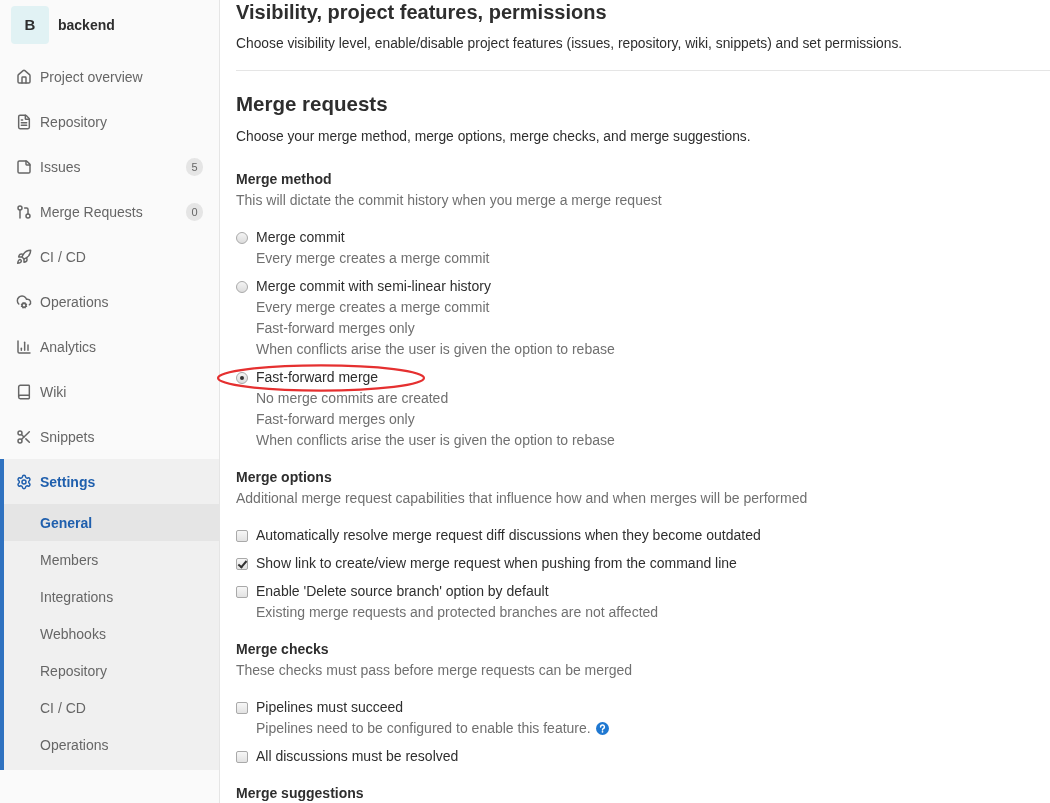 The width and height of the screenshot is (1050, 803). I want to click on option-help-text: Pipelines need to be configured to enable this feature., so click(423, 728).